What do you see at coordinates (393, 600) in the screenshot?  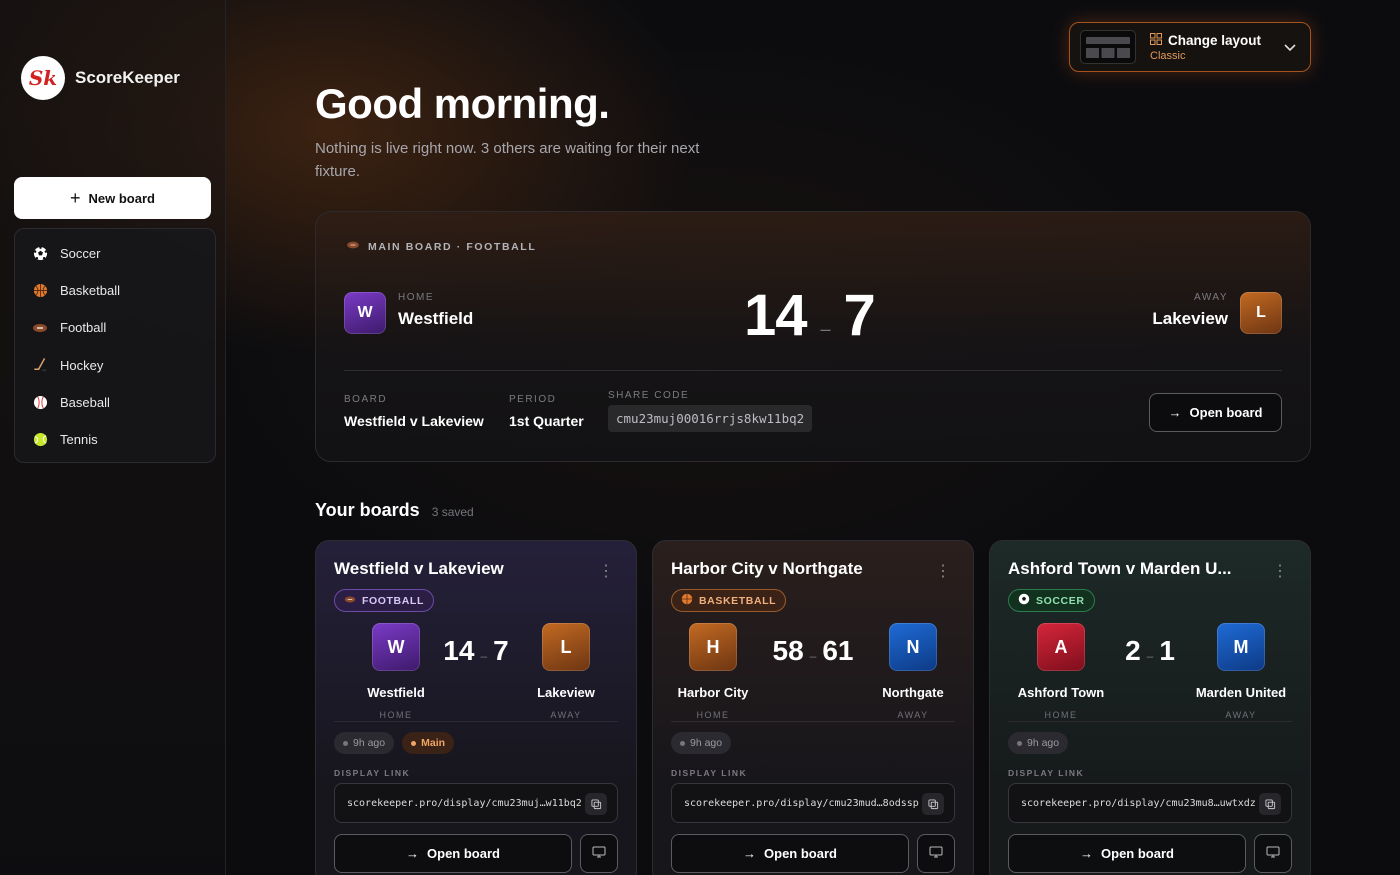 I see `sport-badge-label: FOOTBALL` at bounding box center [393, 600].